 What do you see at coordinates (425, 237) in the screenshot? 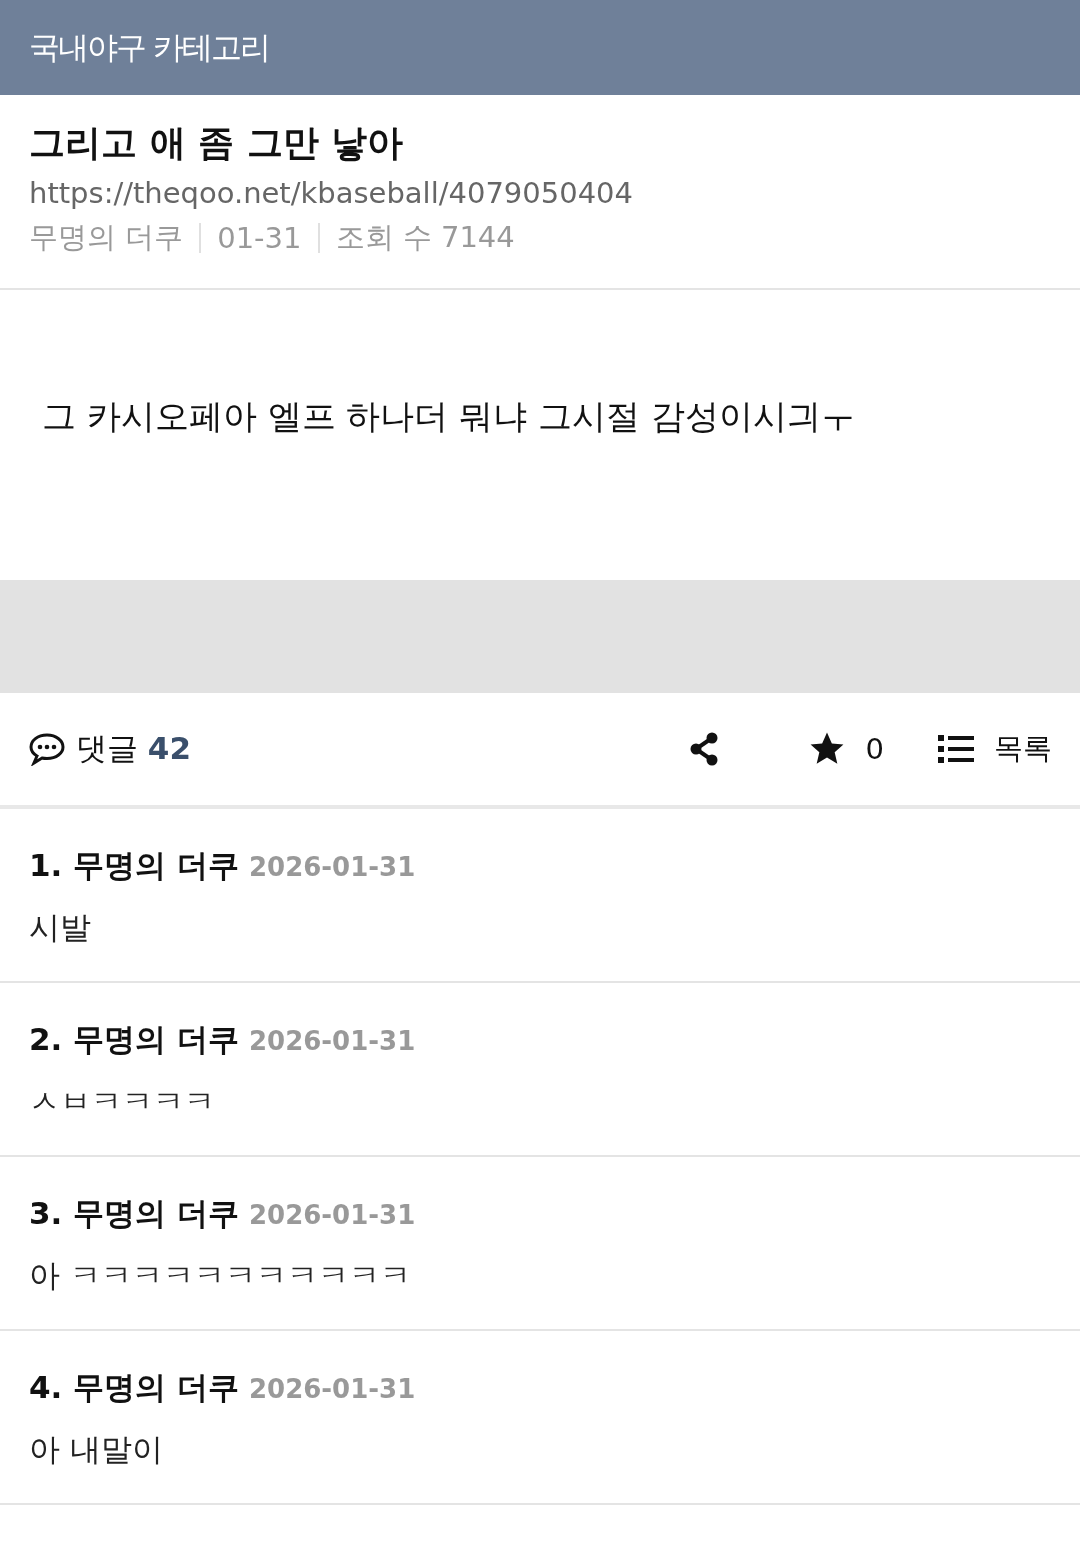
I see `post-meta: 조회 수 7144` at bounding box center [425, 237].